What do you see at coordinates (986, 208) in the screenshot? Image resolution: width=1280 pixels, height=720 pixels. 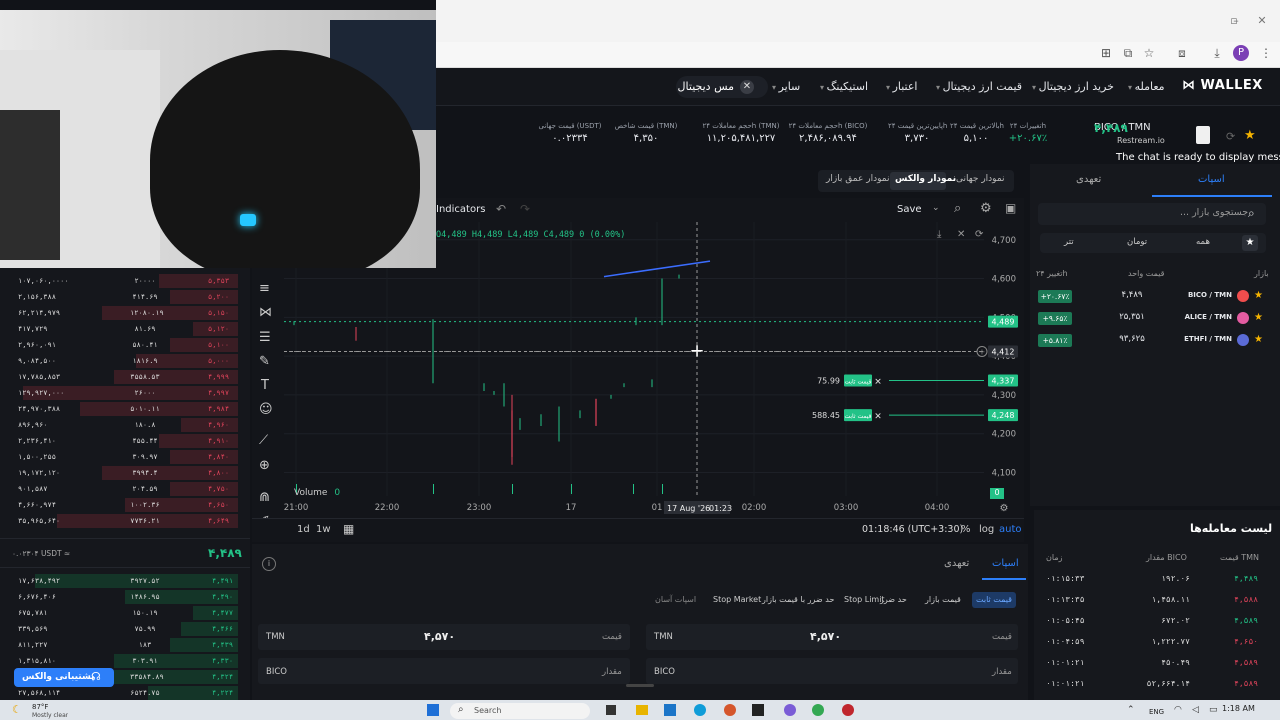 I see `settings-gear-icon: ⚙` at bounding box center [986, 208].